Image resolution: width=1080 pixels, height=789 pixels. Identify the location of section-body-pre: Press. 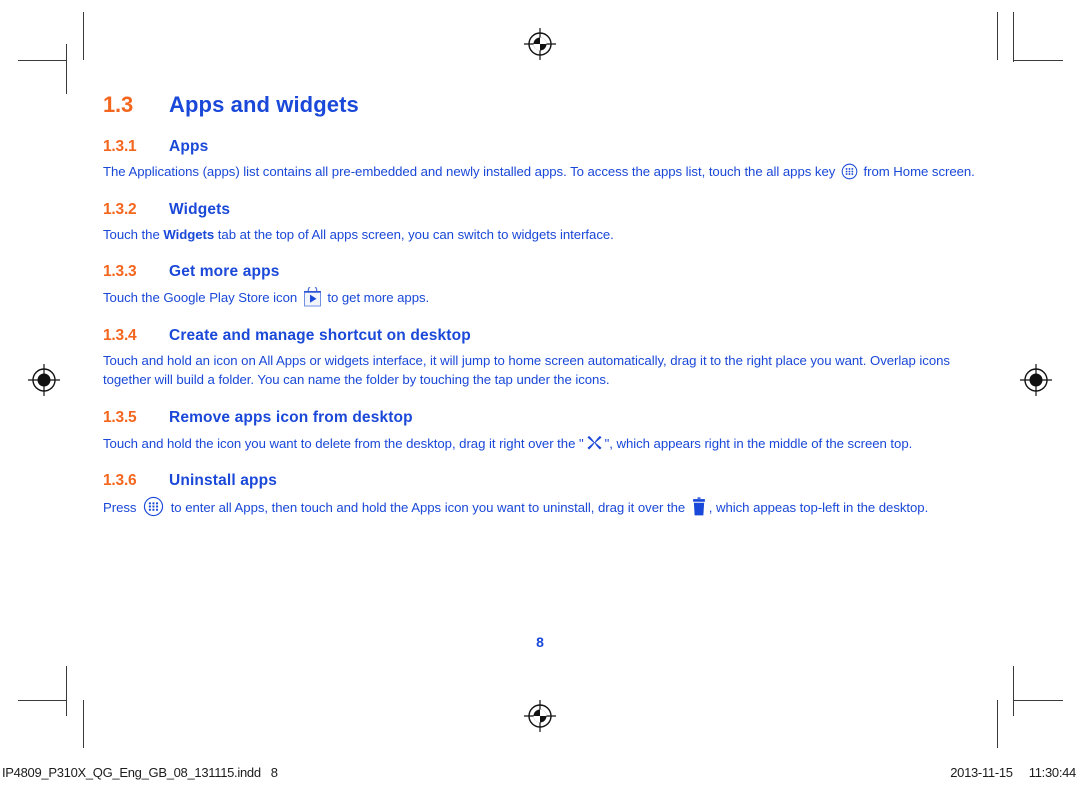
(122, 507).